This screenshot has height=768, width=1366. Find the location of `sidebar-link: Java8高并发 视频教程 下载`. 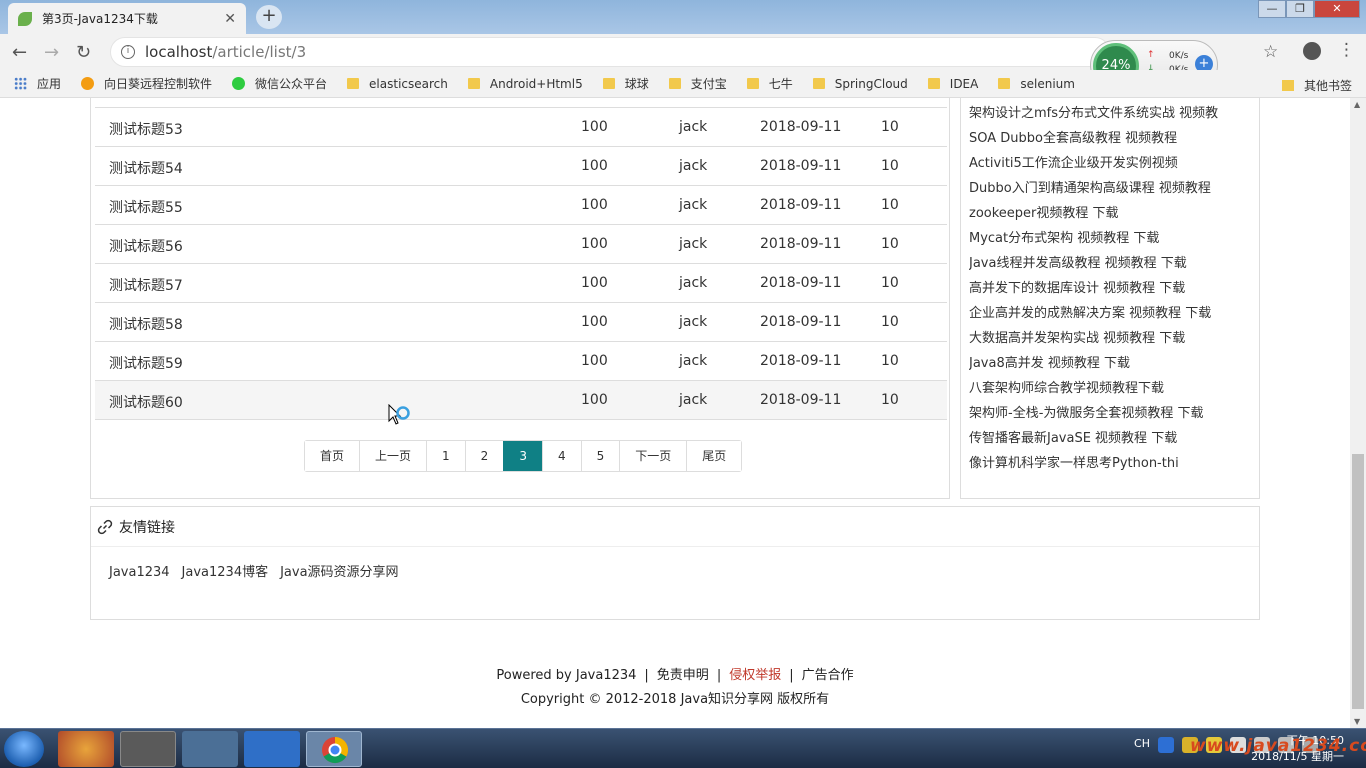

sidebar-link: Java8高并发 视频教程 下载 is located at coordinates (1109, 363).